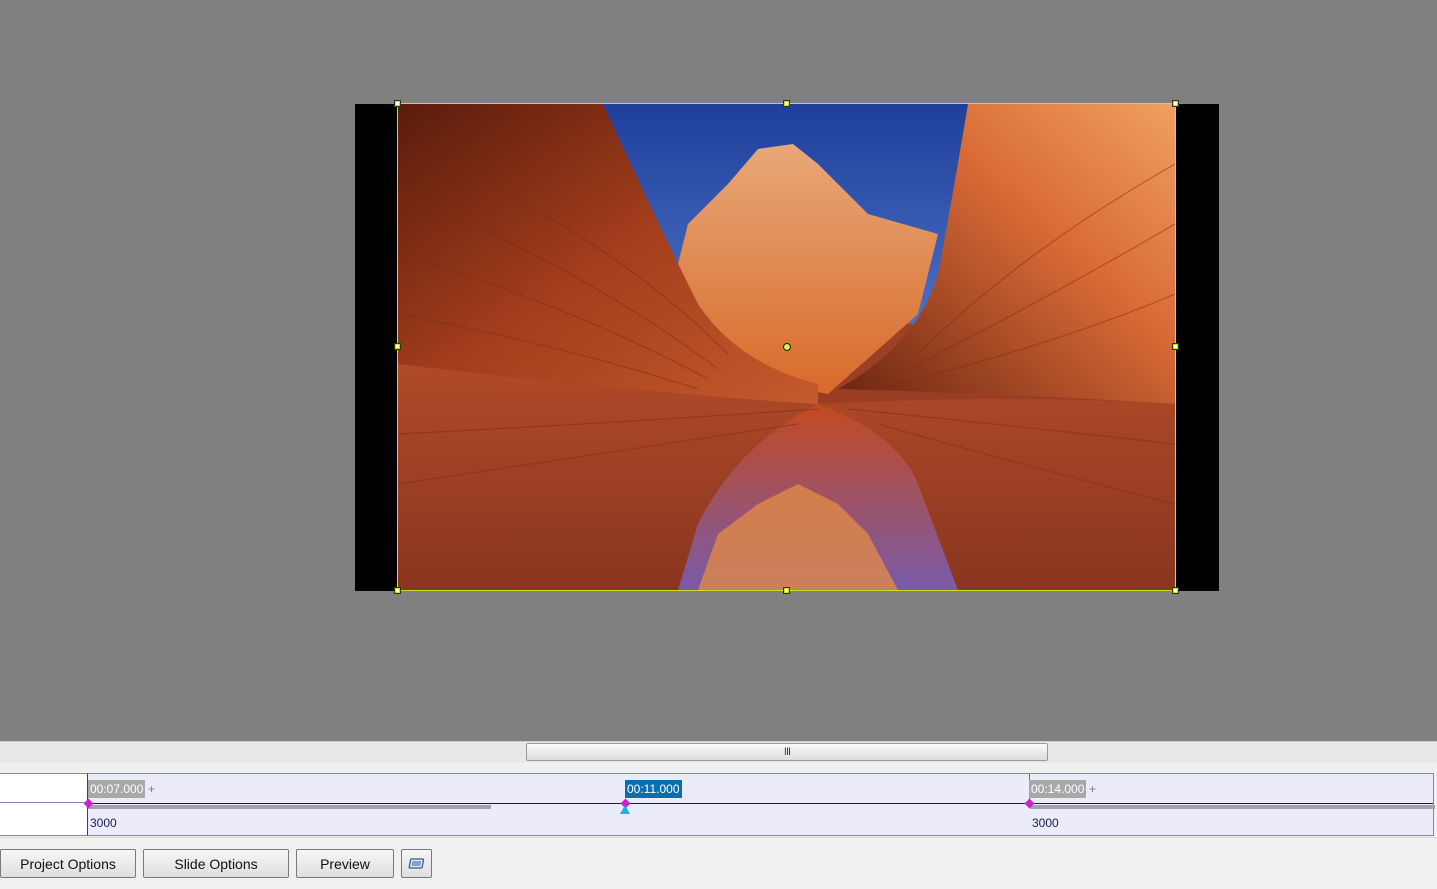 This screenshot has width=1437, height=889. I want to click on center-pivot-handle, so click(787, 347).